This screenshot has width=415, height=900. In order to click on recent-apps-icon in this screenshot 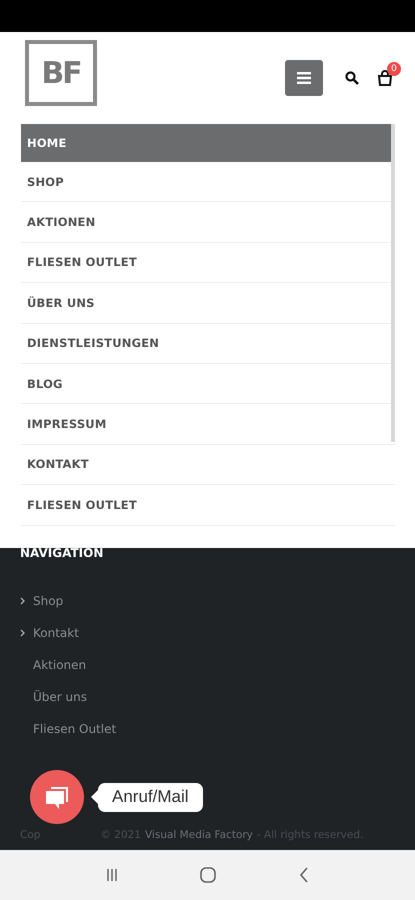, I will do `click(112, 875)`.